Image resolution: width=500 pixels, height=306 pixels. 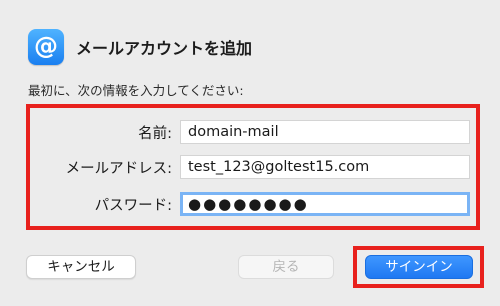 What do you see at coordinates (133, 206) in the screenshot?
I see `password-label: パスワード:` at bounding box center [133, 206].